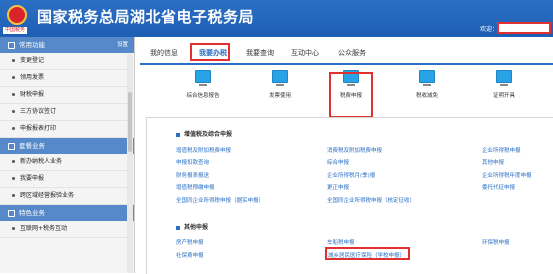 The height and width of the screenshot is (274, 553). Describe the element at coordinates (352, 53) in the screenshot. I see `tab-public-service: 公众服务` at that location.